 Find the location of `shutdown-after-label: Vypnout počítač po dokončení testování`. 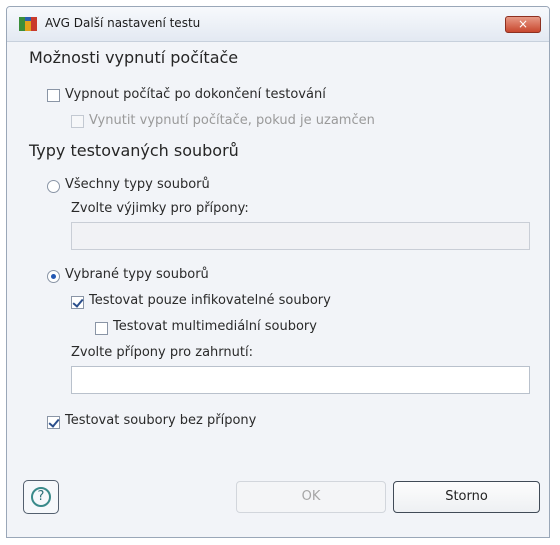

shutdown-after-label: Vypnout počítač po dokončení testování is located at coordinates (195, 94).